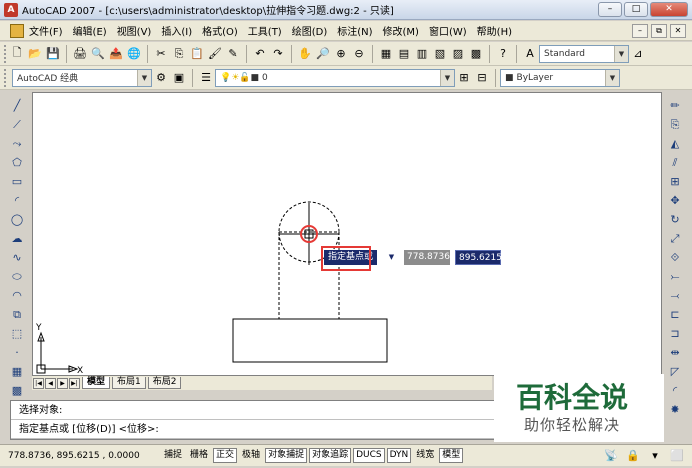 The width and height of the screenshot is (692, 468). What do you see at coordinates (116, 54) in the screenshot?
I see `publish-icon: 📤` at bounding box center [116, 54].